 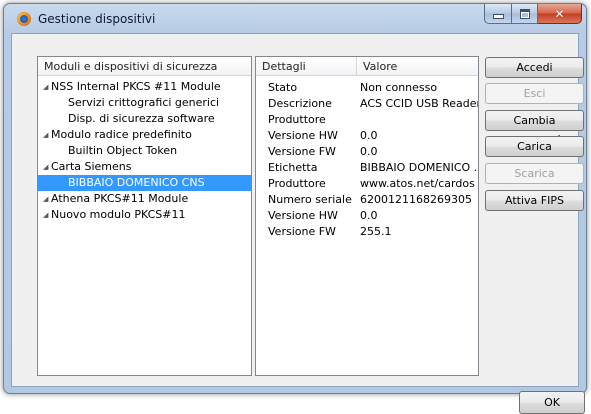 I want to click on details-value: 6200121168269305, so click(x=416, y=199).